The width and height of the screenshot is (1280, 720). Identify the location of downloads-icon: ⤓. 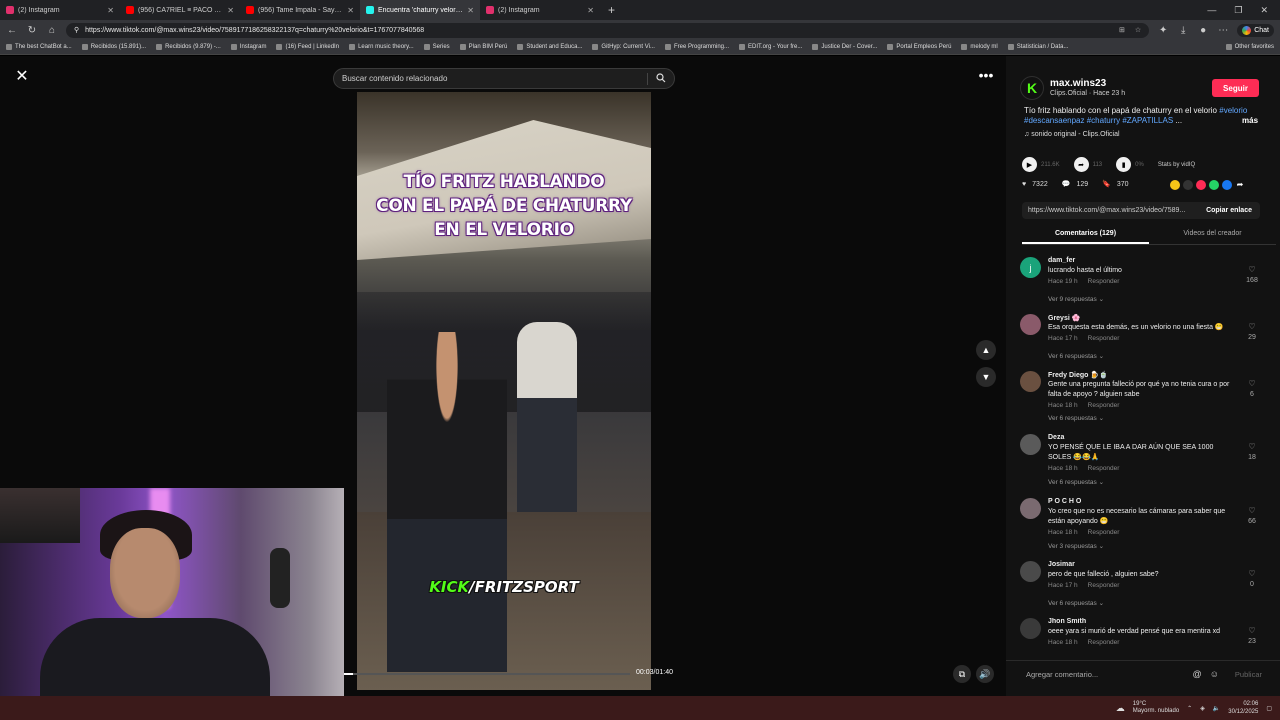
(1183, 30).